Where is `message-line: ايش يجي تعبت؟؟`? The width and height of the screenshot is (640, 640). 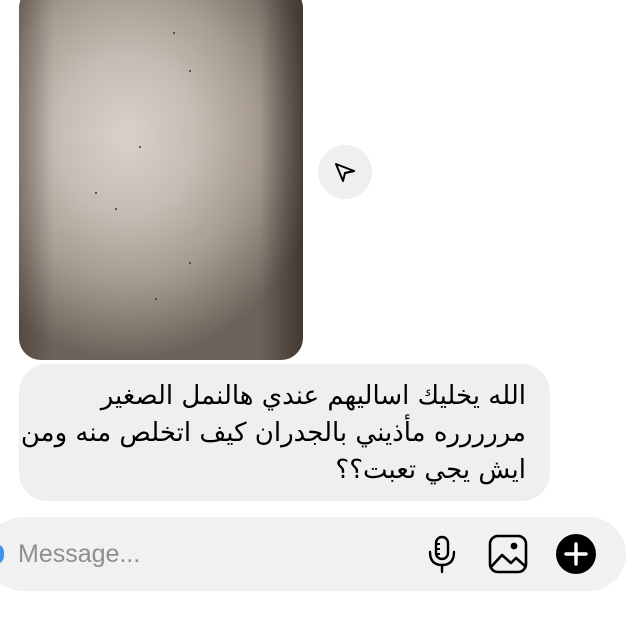 message-line: ايش يجي تعبت؟؟ is located at coordinates (430, 470).